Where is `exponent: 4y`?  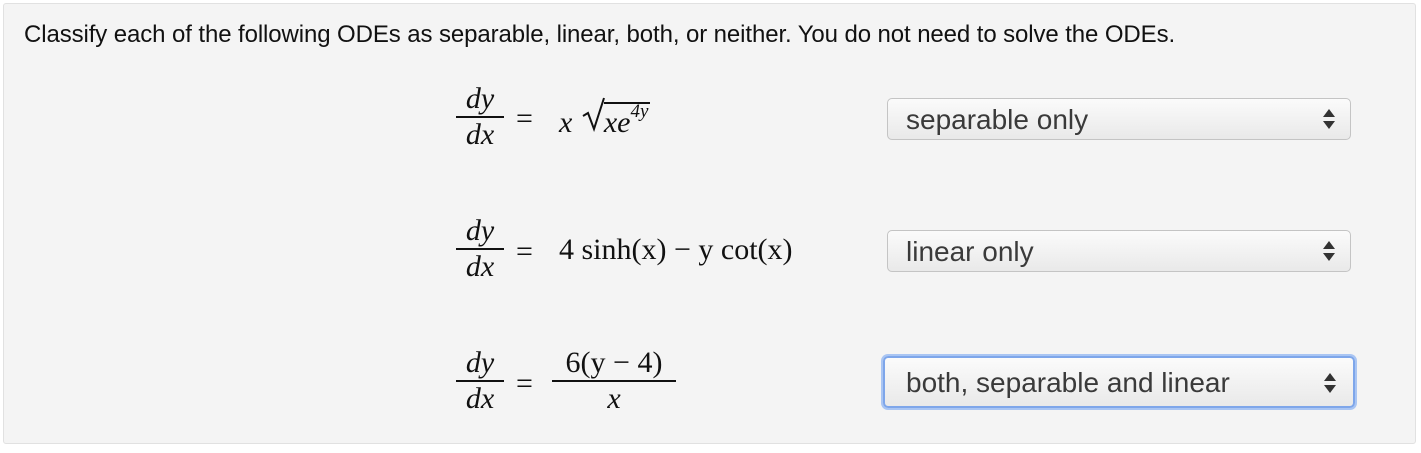 exponent: 4y is located at coordinates (639, 111).